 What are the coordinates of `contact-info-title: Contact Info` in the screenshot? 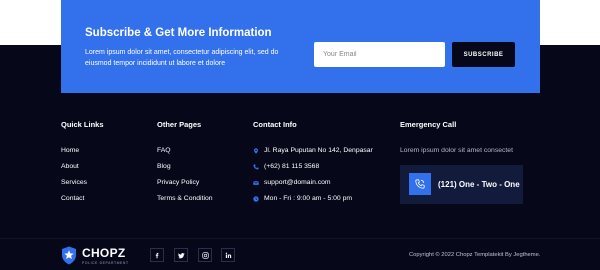 It's located at (275, 124).